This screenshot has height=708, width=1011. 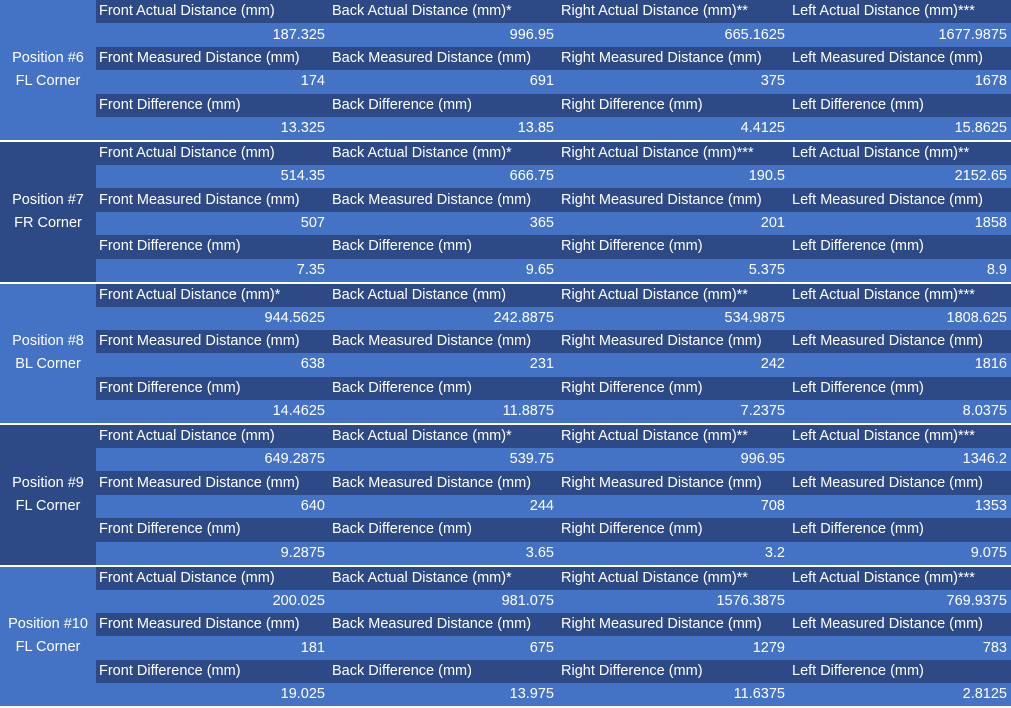 I want to click on table-row: 14.4625 11.8875 7.2375 8.0375, so click(x=505, y=413).